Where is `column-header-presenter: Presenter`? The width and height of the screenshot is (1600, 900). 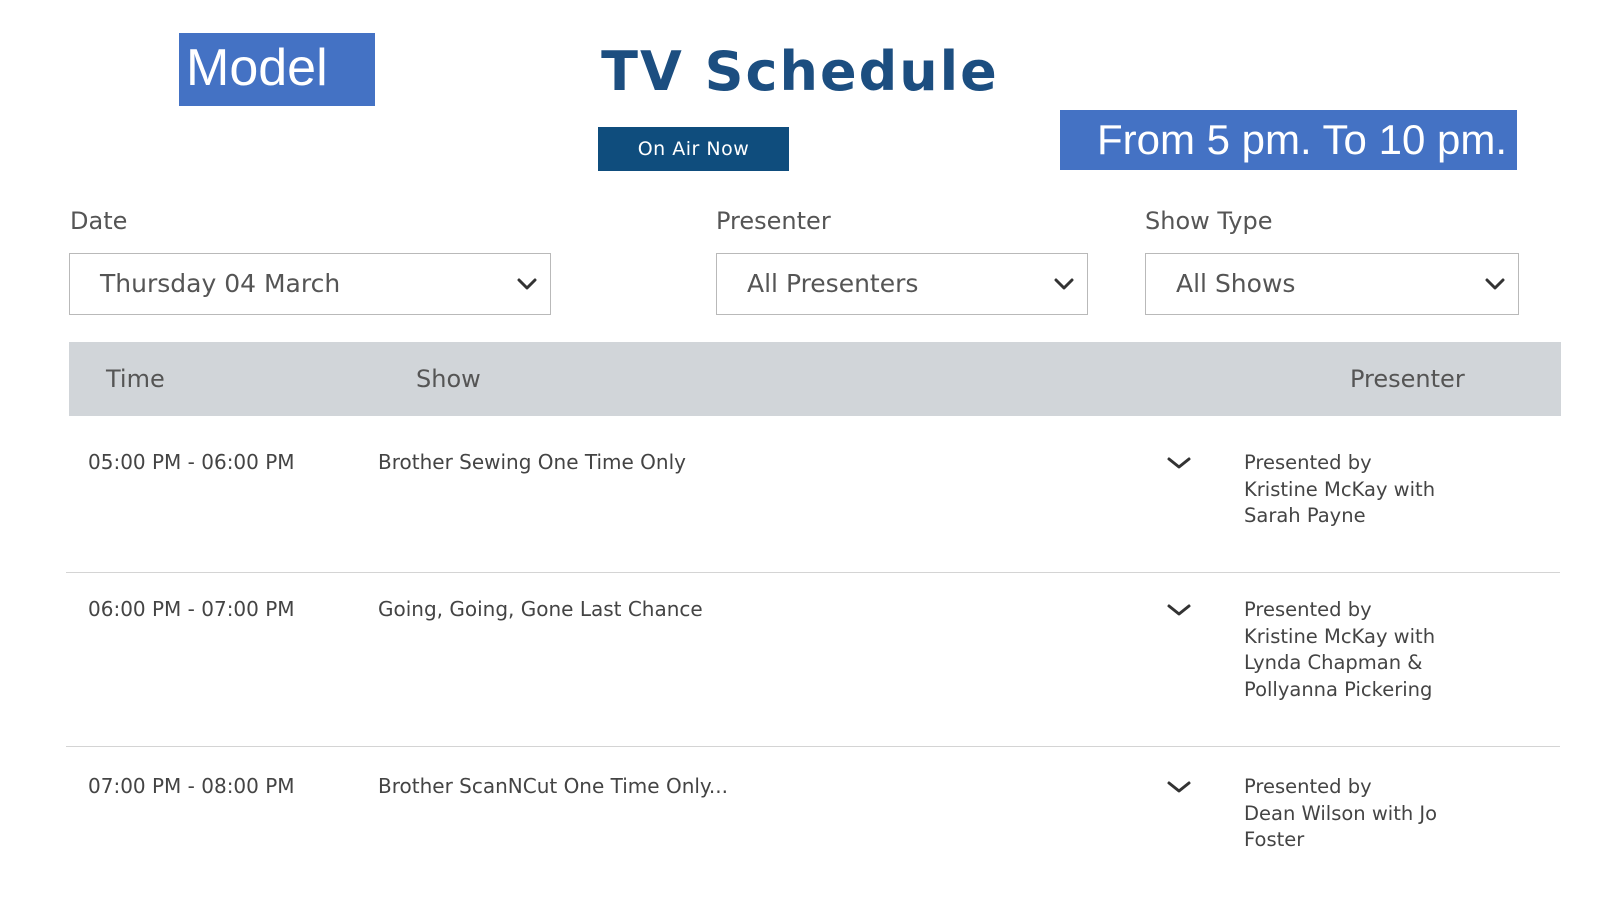
column-header-presenter: Presenter is located at coordinates (1407, 379).